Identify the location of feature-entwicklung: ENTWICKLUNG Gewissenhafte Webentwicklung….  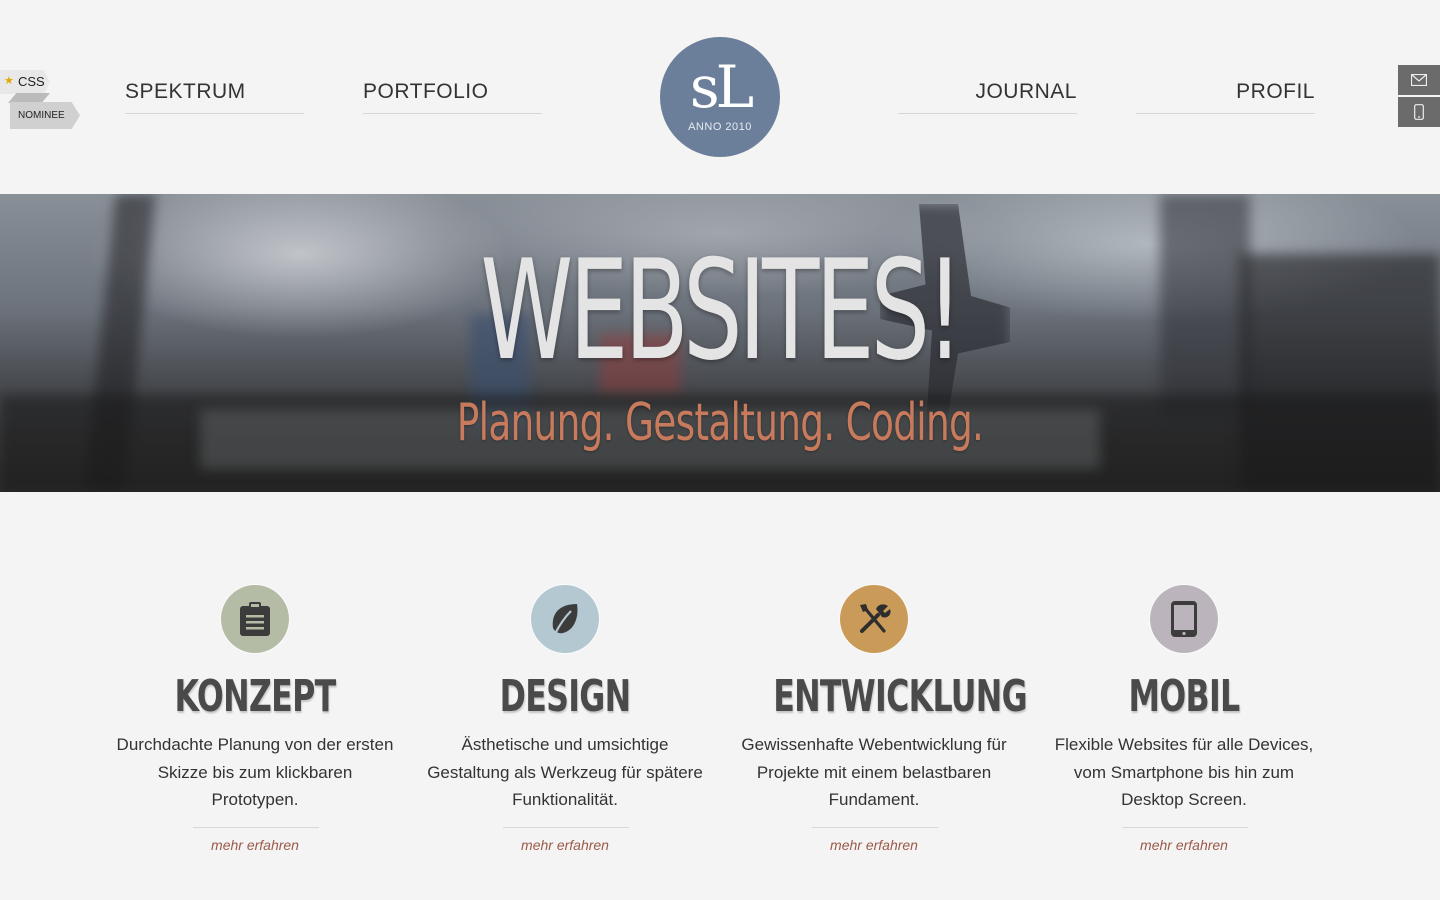
(881, 725).